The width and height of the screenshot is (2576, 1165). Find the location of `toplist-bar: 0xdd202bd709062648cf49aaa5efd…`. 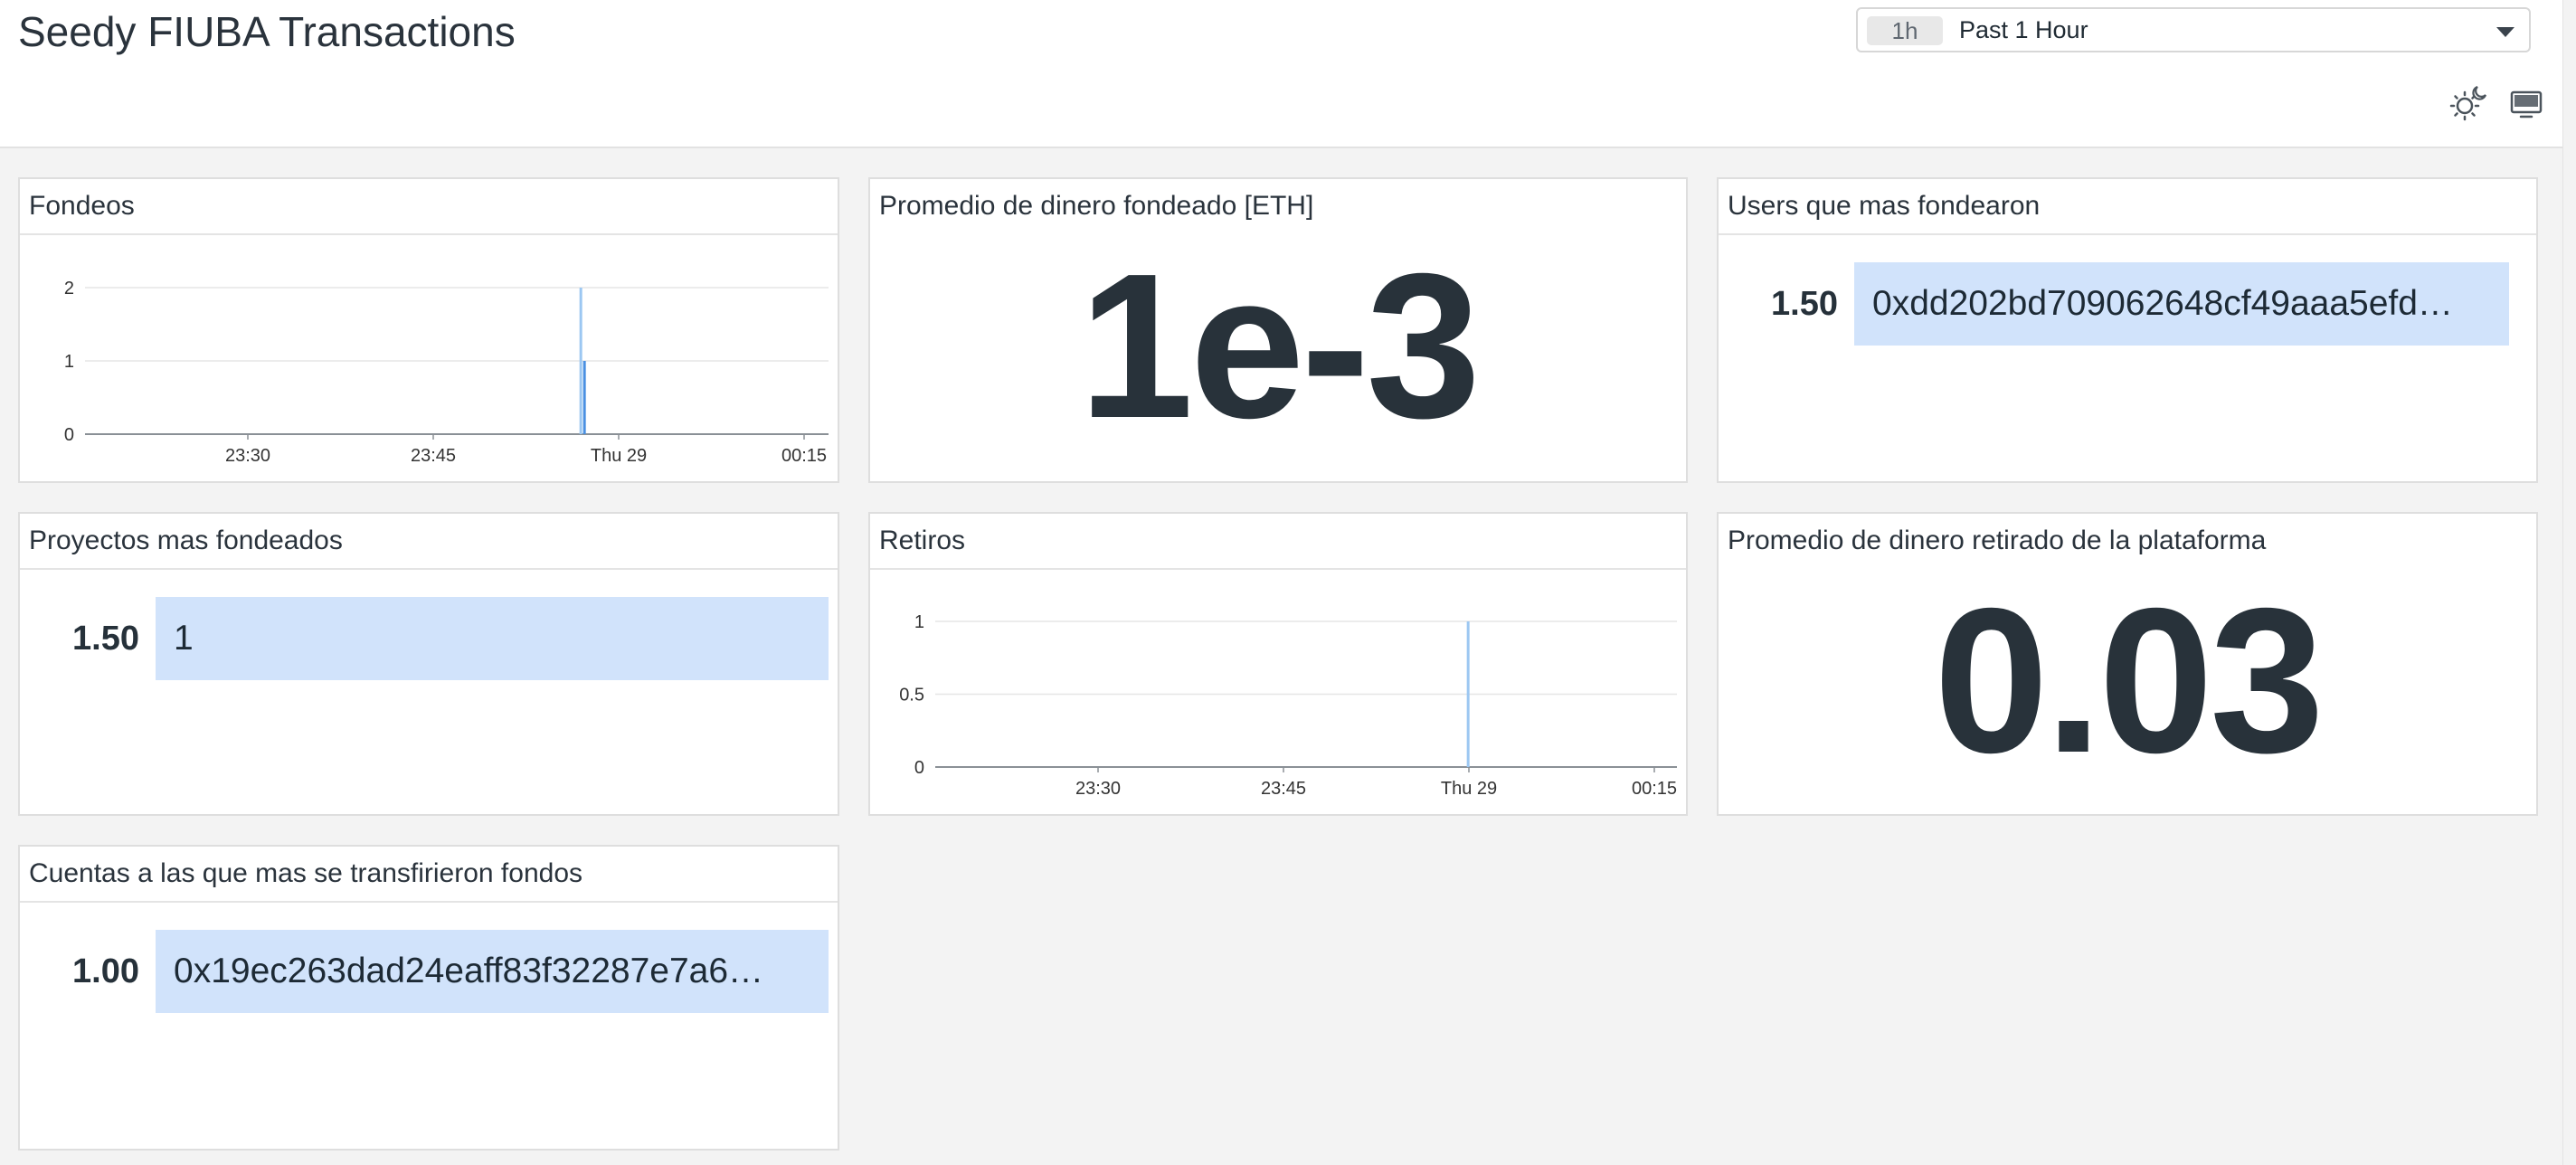

toplist-bar: 0xdd202bd709062648cf49aaa5efd… is located at coordinates (2182, 304).